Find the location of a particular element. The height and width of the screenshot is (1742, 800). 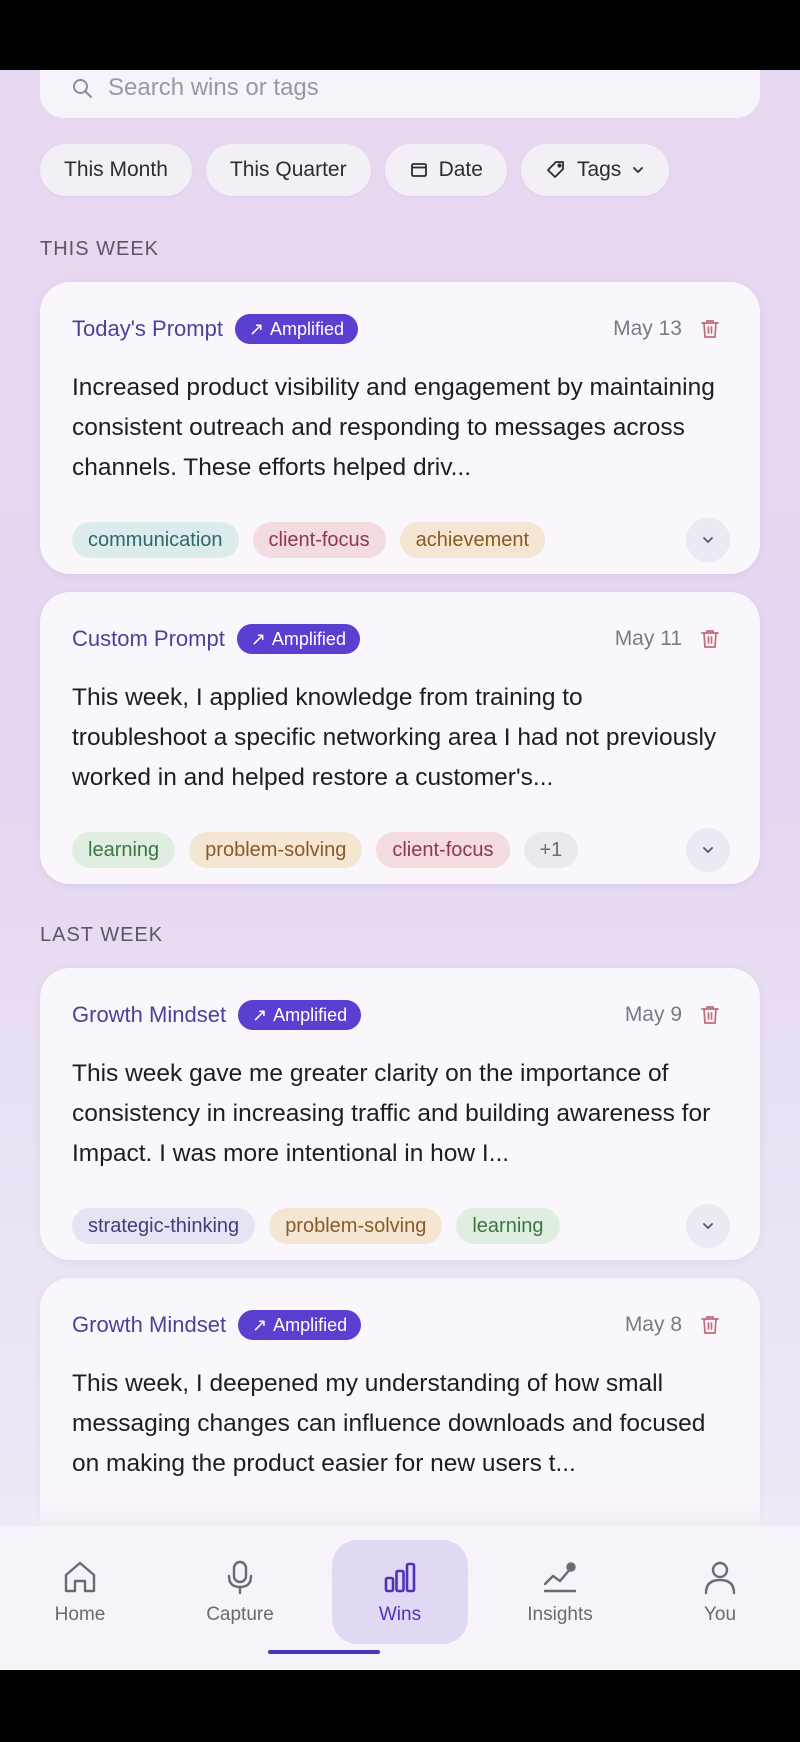

nav-you: You is located at coordinates (720, 1592).